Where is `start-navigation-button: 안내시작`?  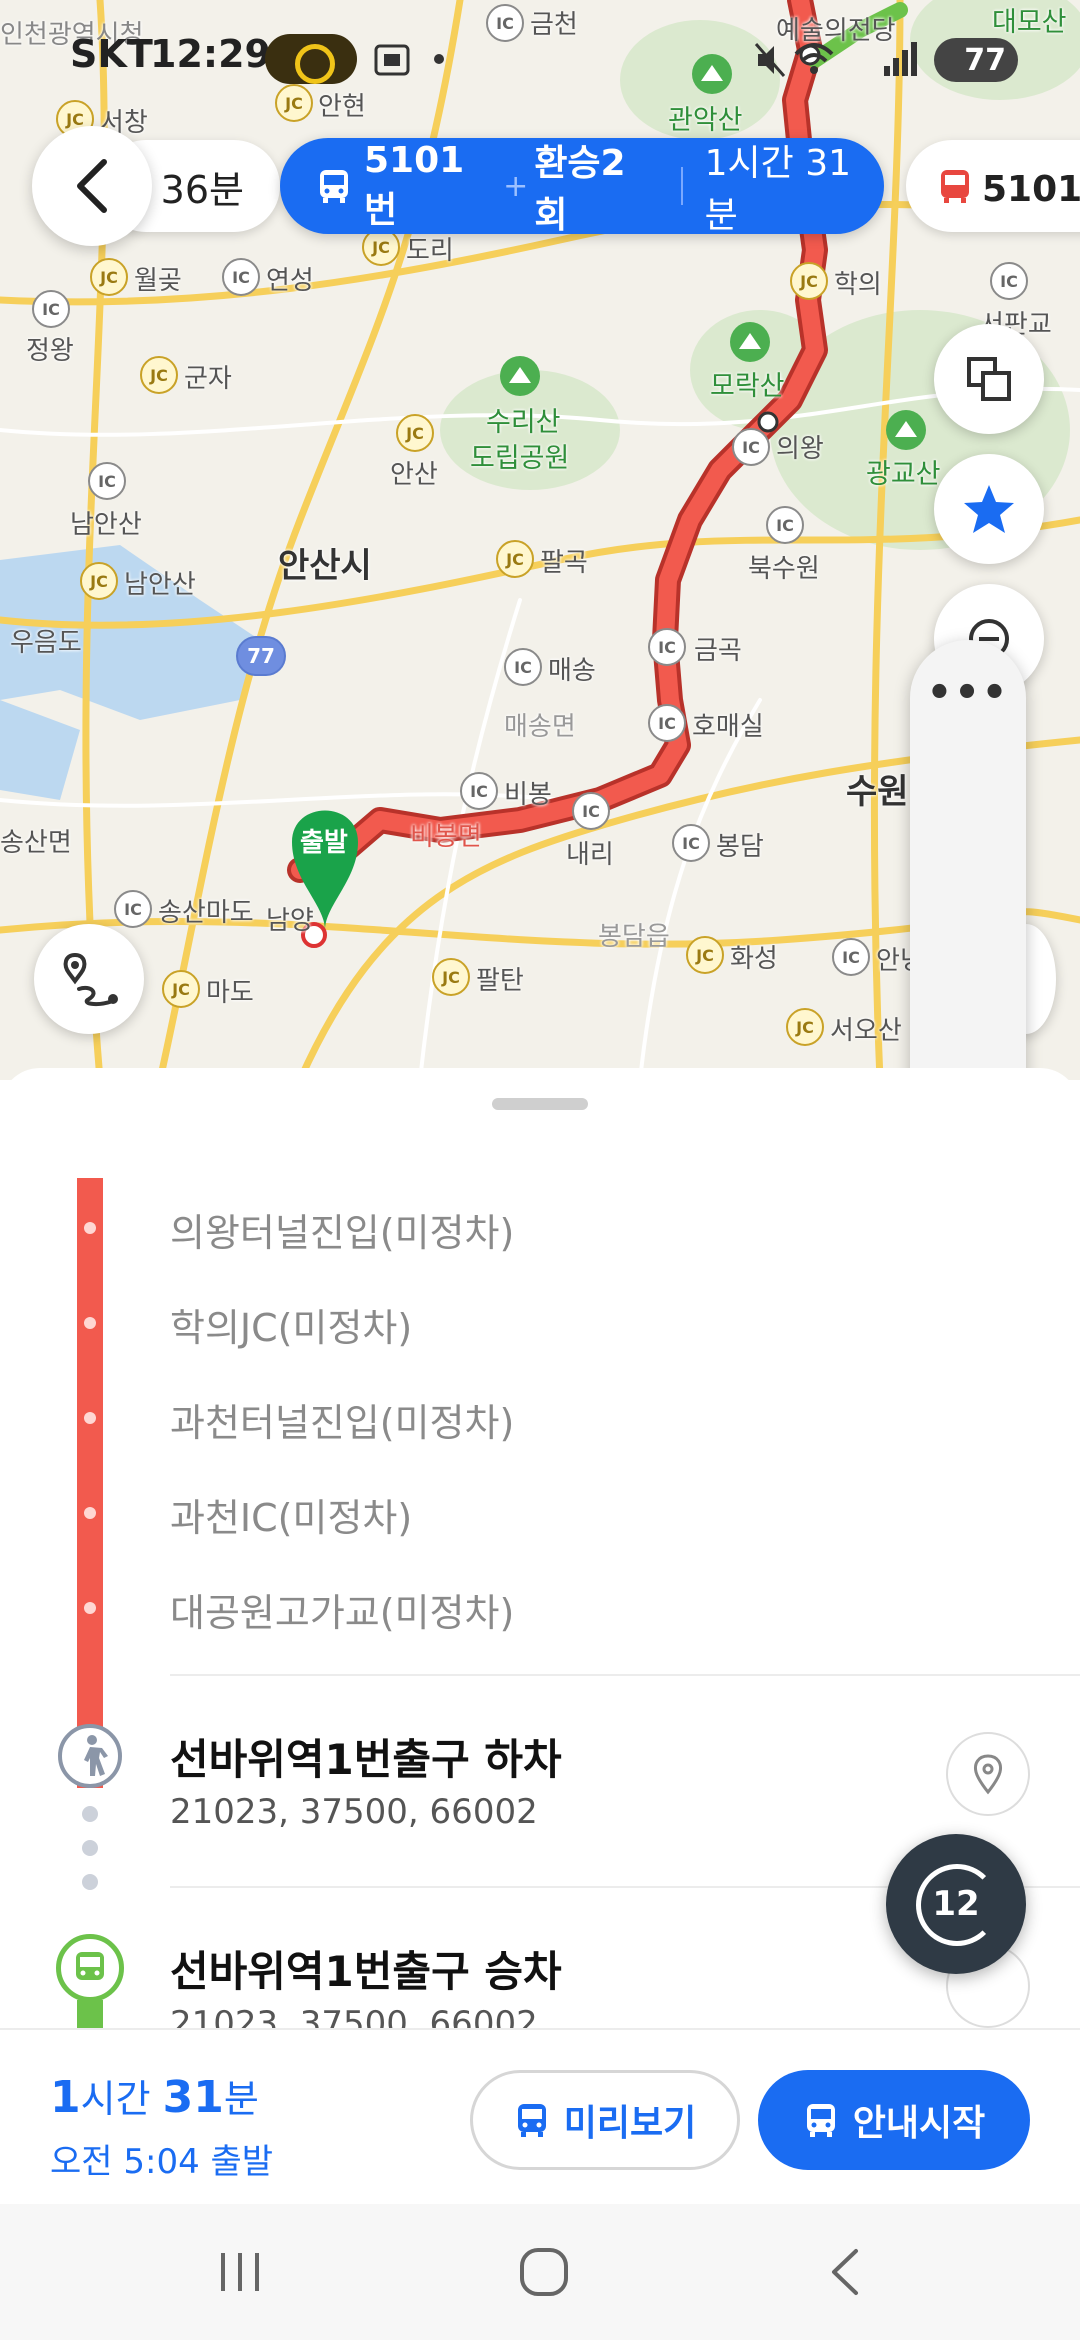 start-navigation-button: 안내시작 is located at coordinates (894, 2120).